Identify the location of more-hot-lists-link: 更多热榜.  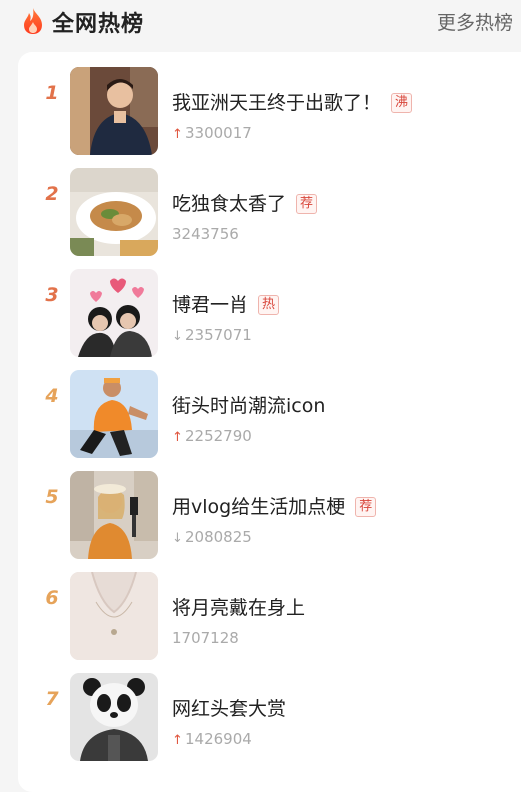
(475, 21).